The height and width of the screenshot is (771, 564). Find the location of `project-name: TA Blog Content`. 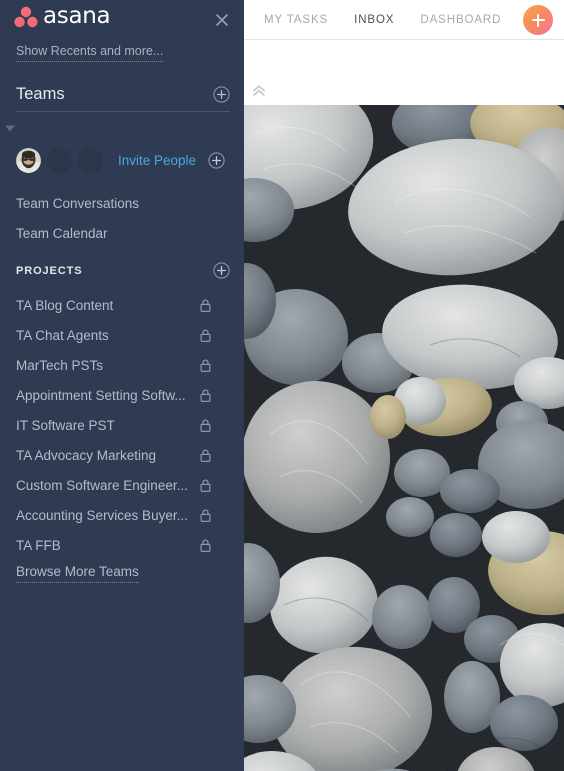

project-name: TA Blog Content is located at coordinates (65, 305).